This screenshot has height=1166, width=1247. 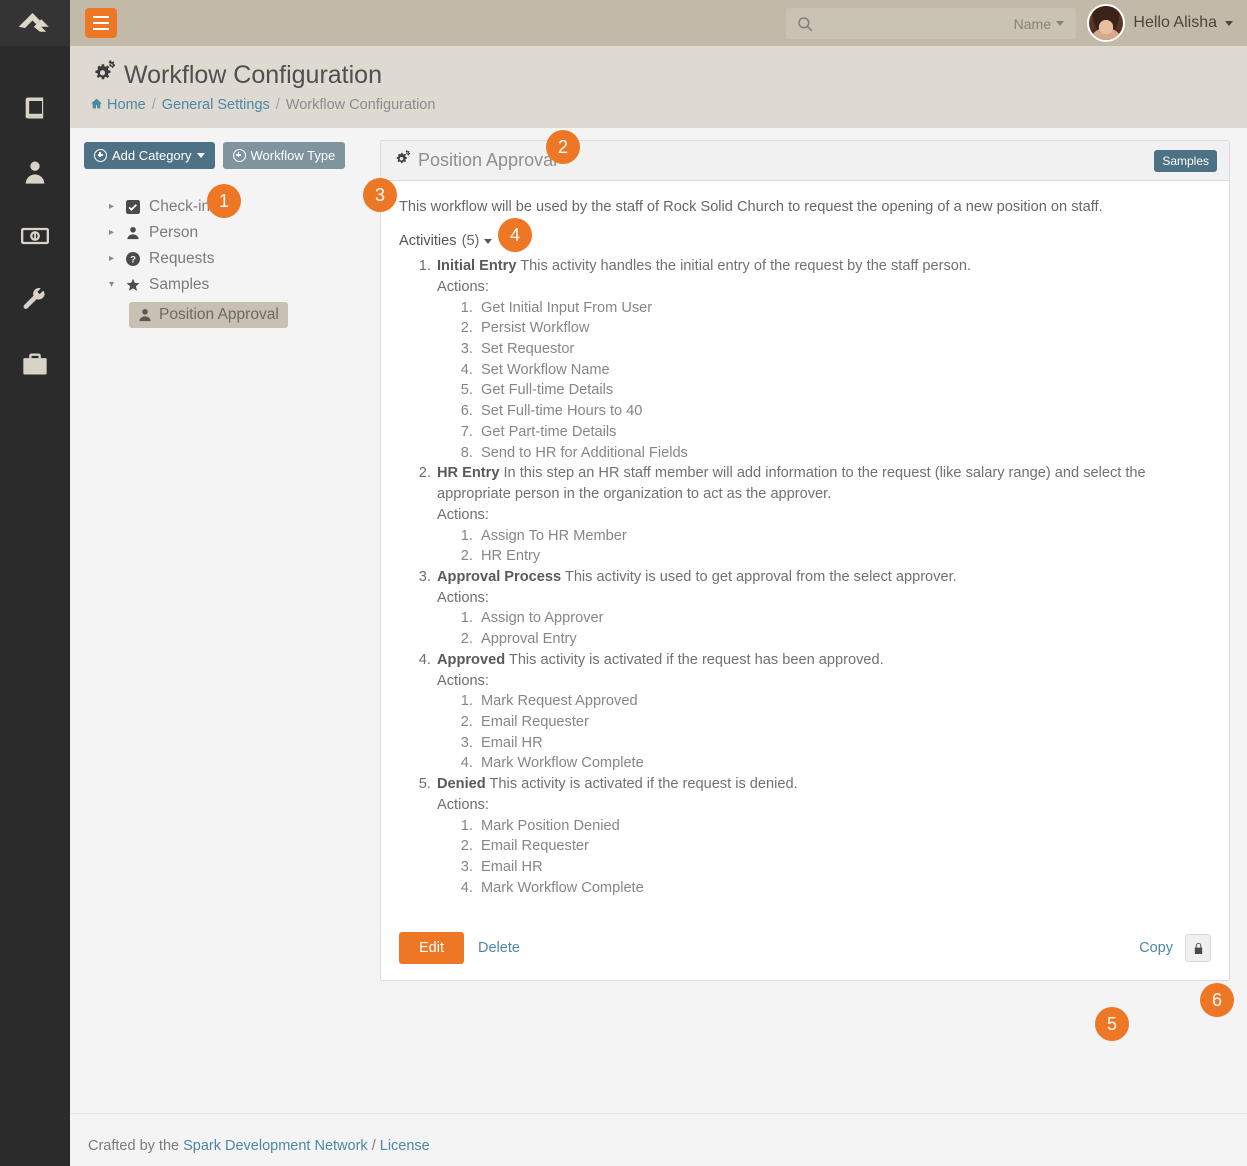 I want to click on footer-right-actions: Copy, so click(x=1175, y=948).